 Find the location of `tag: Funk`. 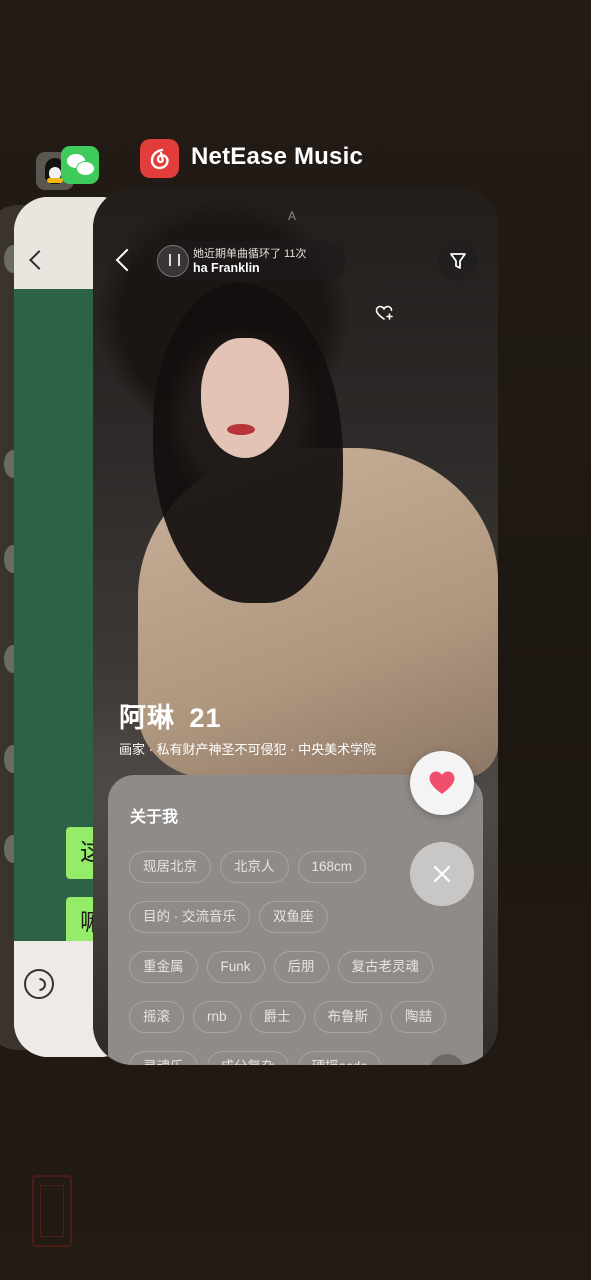

tag: Funk is located at coordinates (235, 967).